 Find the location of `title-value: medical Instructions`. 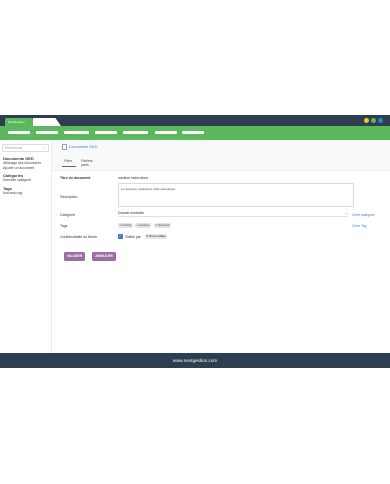

title-value: medical Instructions is located at coordinates (133, 178).